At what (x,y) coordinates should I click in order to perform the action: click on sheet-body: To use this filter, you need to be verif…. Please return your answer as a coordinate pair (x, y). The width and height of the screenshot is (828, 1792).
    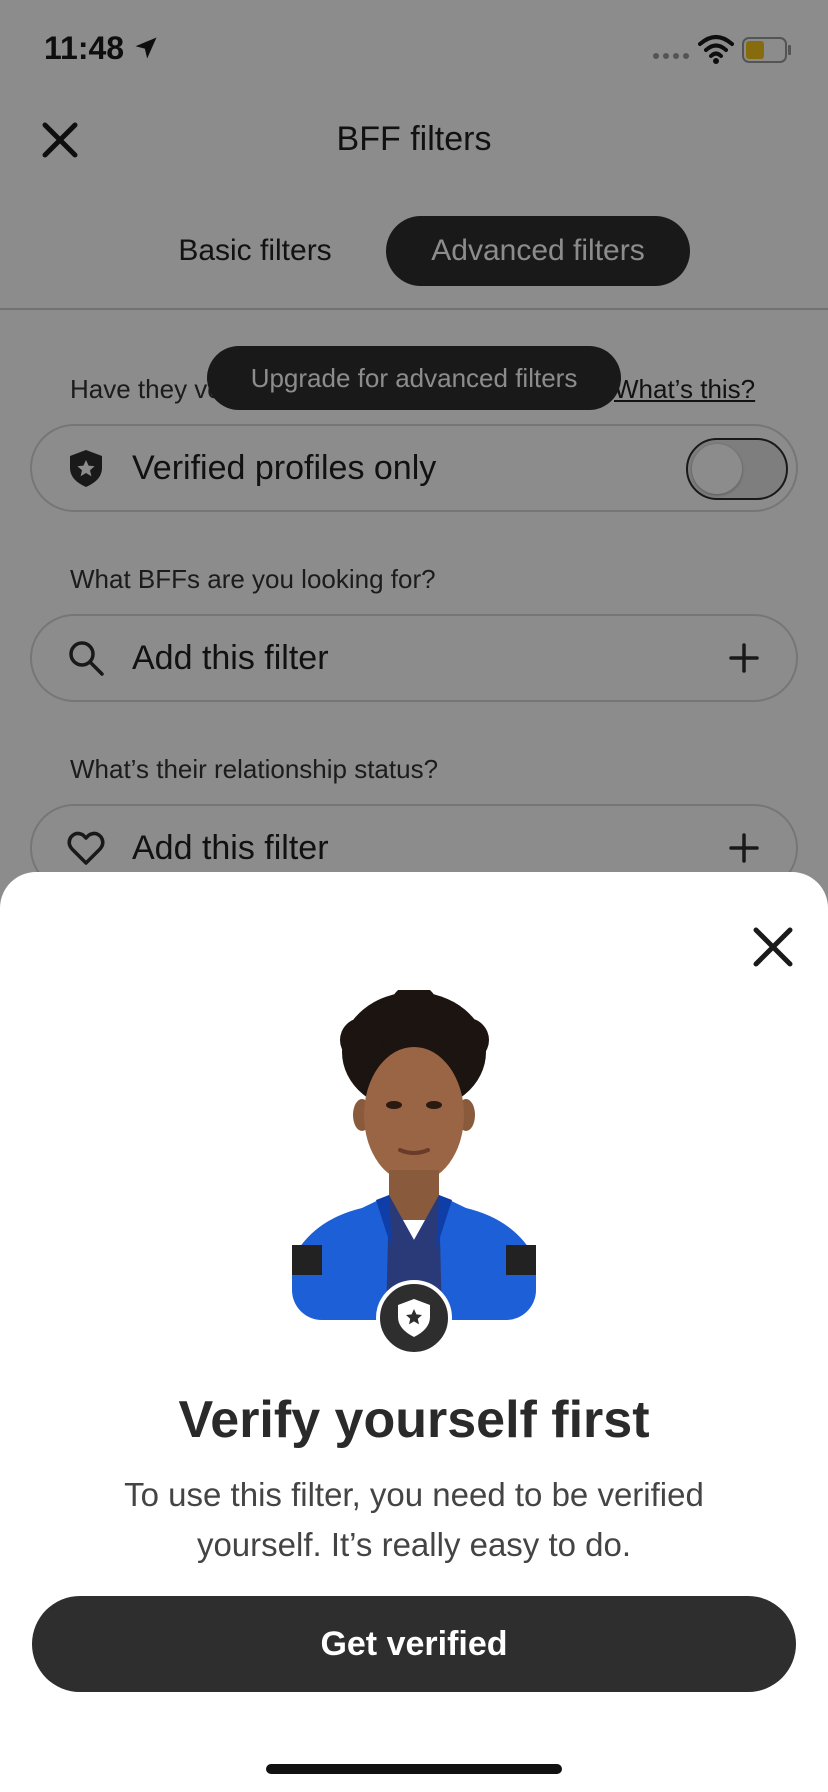
    Looking at the image, I should click on (414, 1519).